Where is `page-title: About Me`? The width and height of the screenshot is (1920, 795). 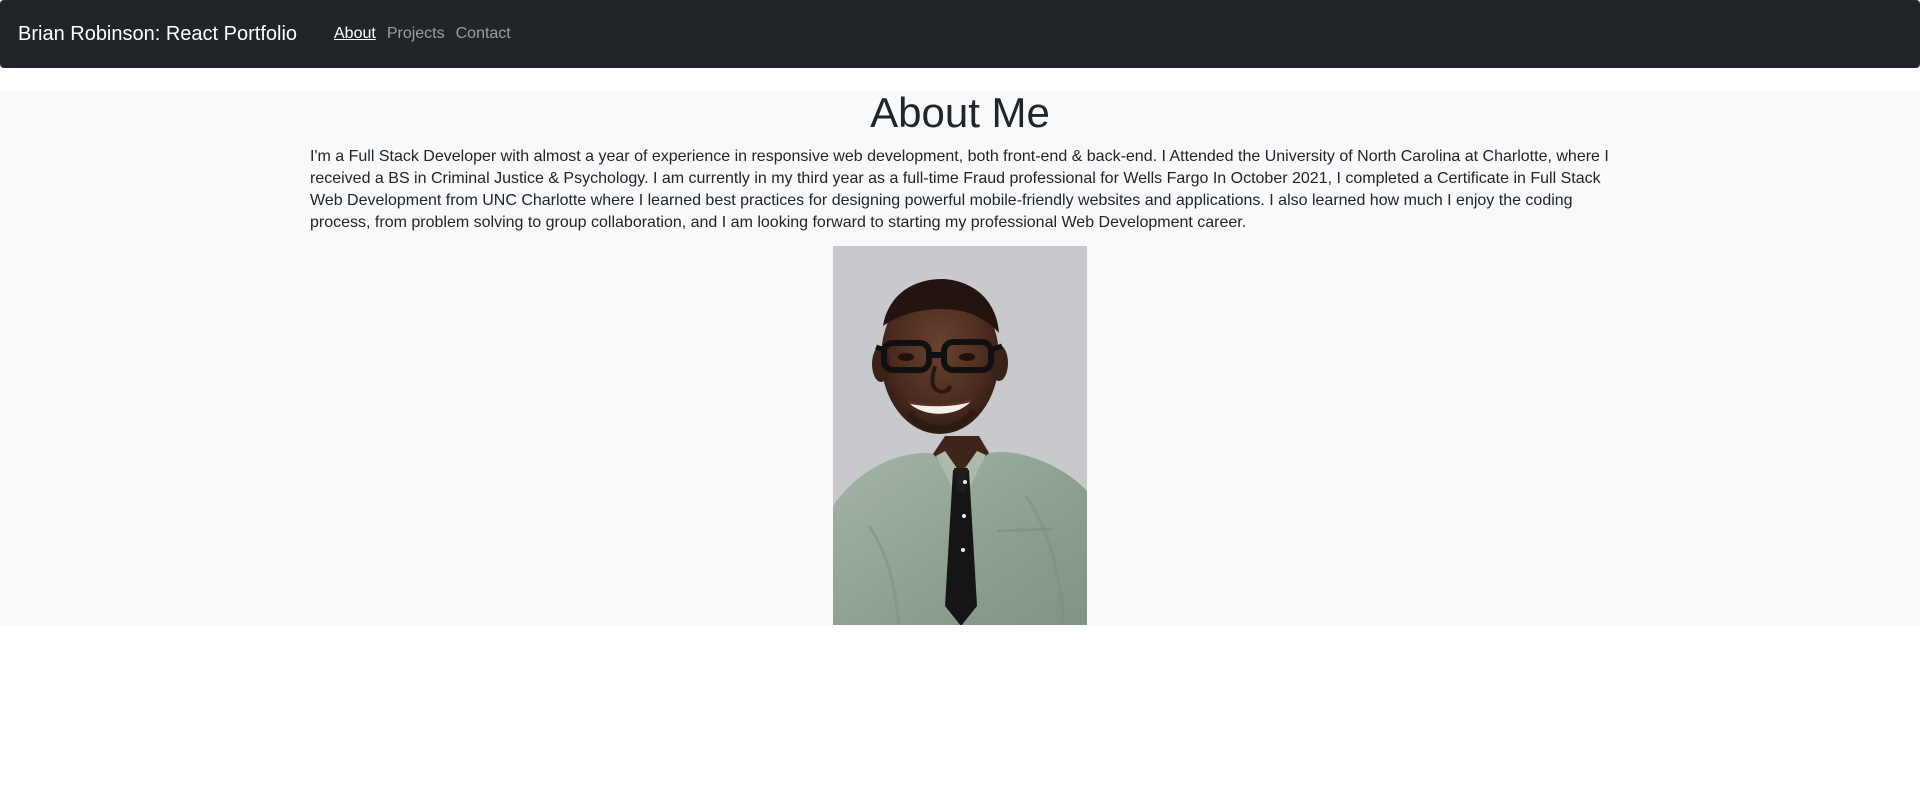
page-title: About Me is located at coordinates (960, 113).